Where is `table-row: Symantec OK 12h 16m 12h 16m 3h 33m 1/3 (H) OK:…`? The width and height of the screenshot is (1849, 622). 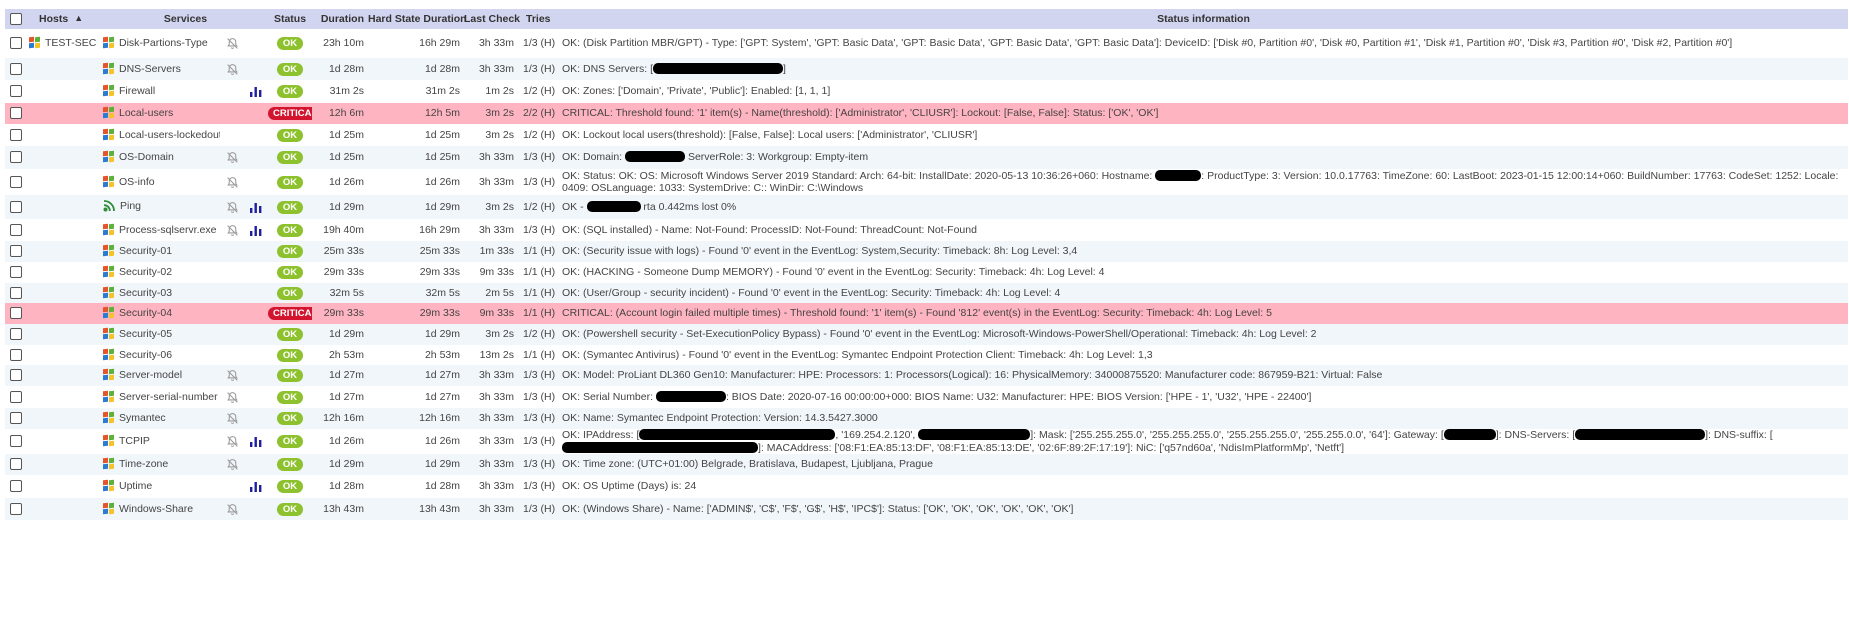
table-row: Symantec OK 12h 16m 12h 16m 3h 33m 1/3 (H) OK:… is located at coordinates (926, 418).